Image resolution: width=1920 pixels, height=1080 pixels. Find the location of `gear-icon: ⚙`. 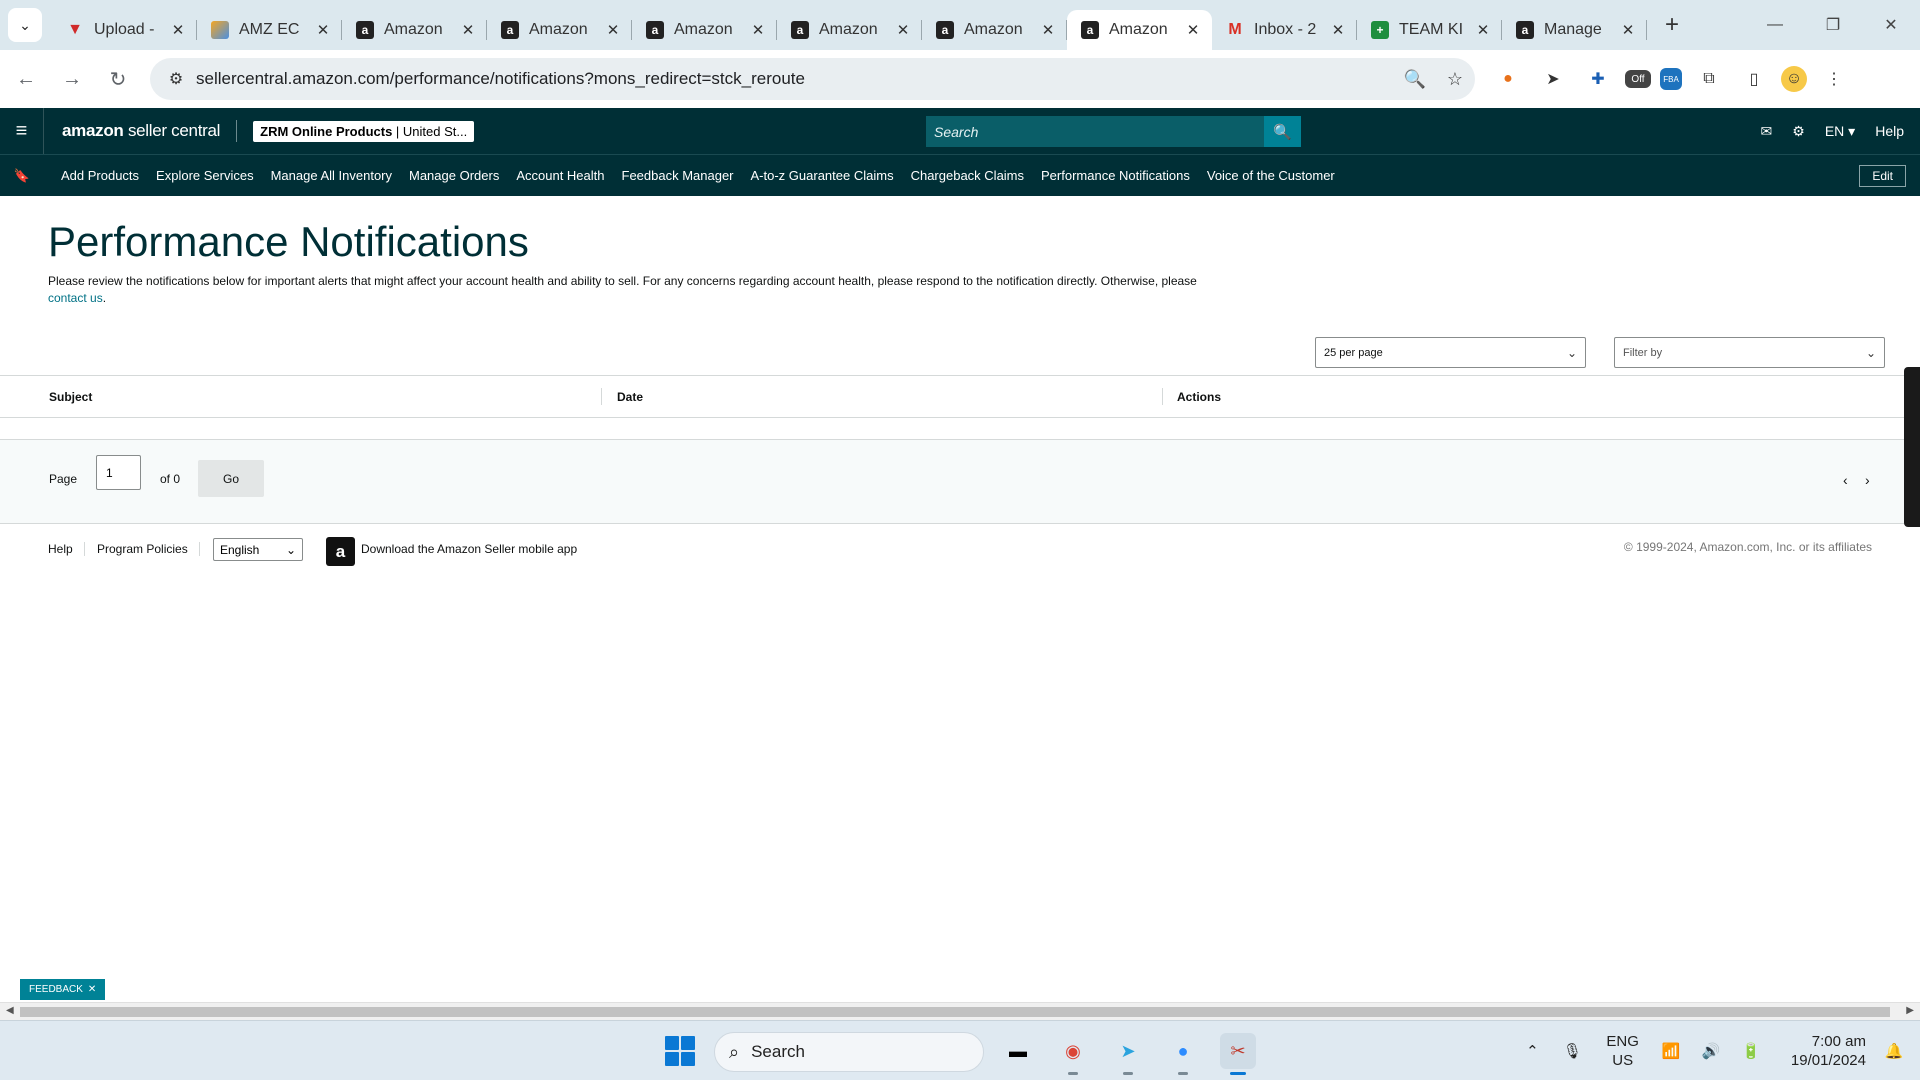

gear-icon: ⚙ is located at coordinates (1798, 131).